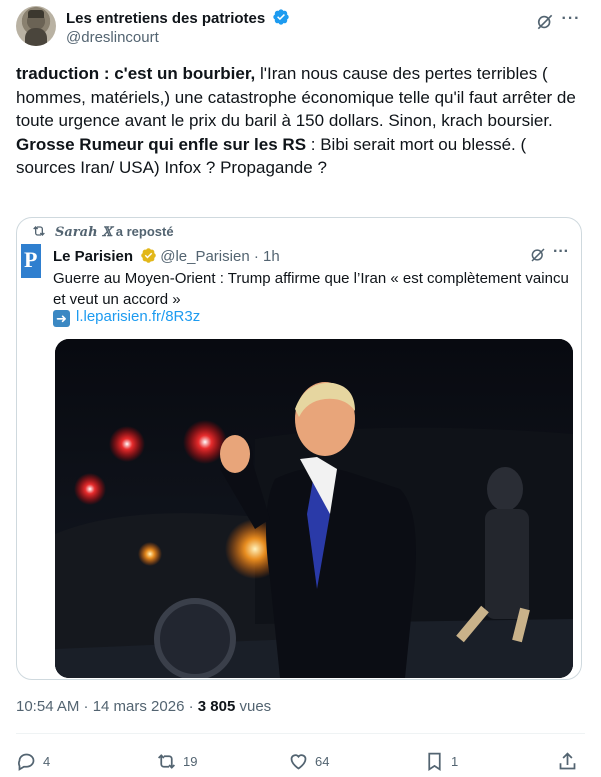 This screenshot has width=601, height=777. Describe the element at coordinates (308, 761) in the screenshot. I see `like-button: 64` at that location.